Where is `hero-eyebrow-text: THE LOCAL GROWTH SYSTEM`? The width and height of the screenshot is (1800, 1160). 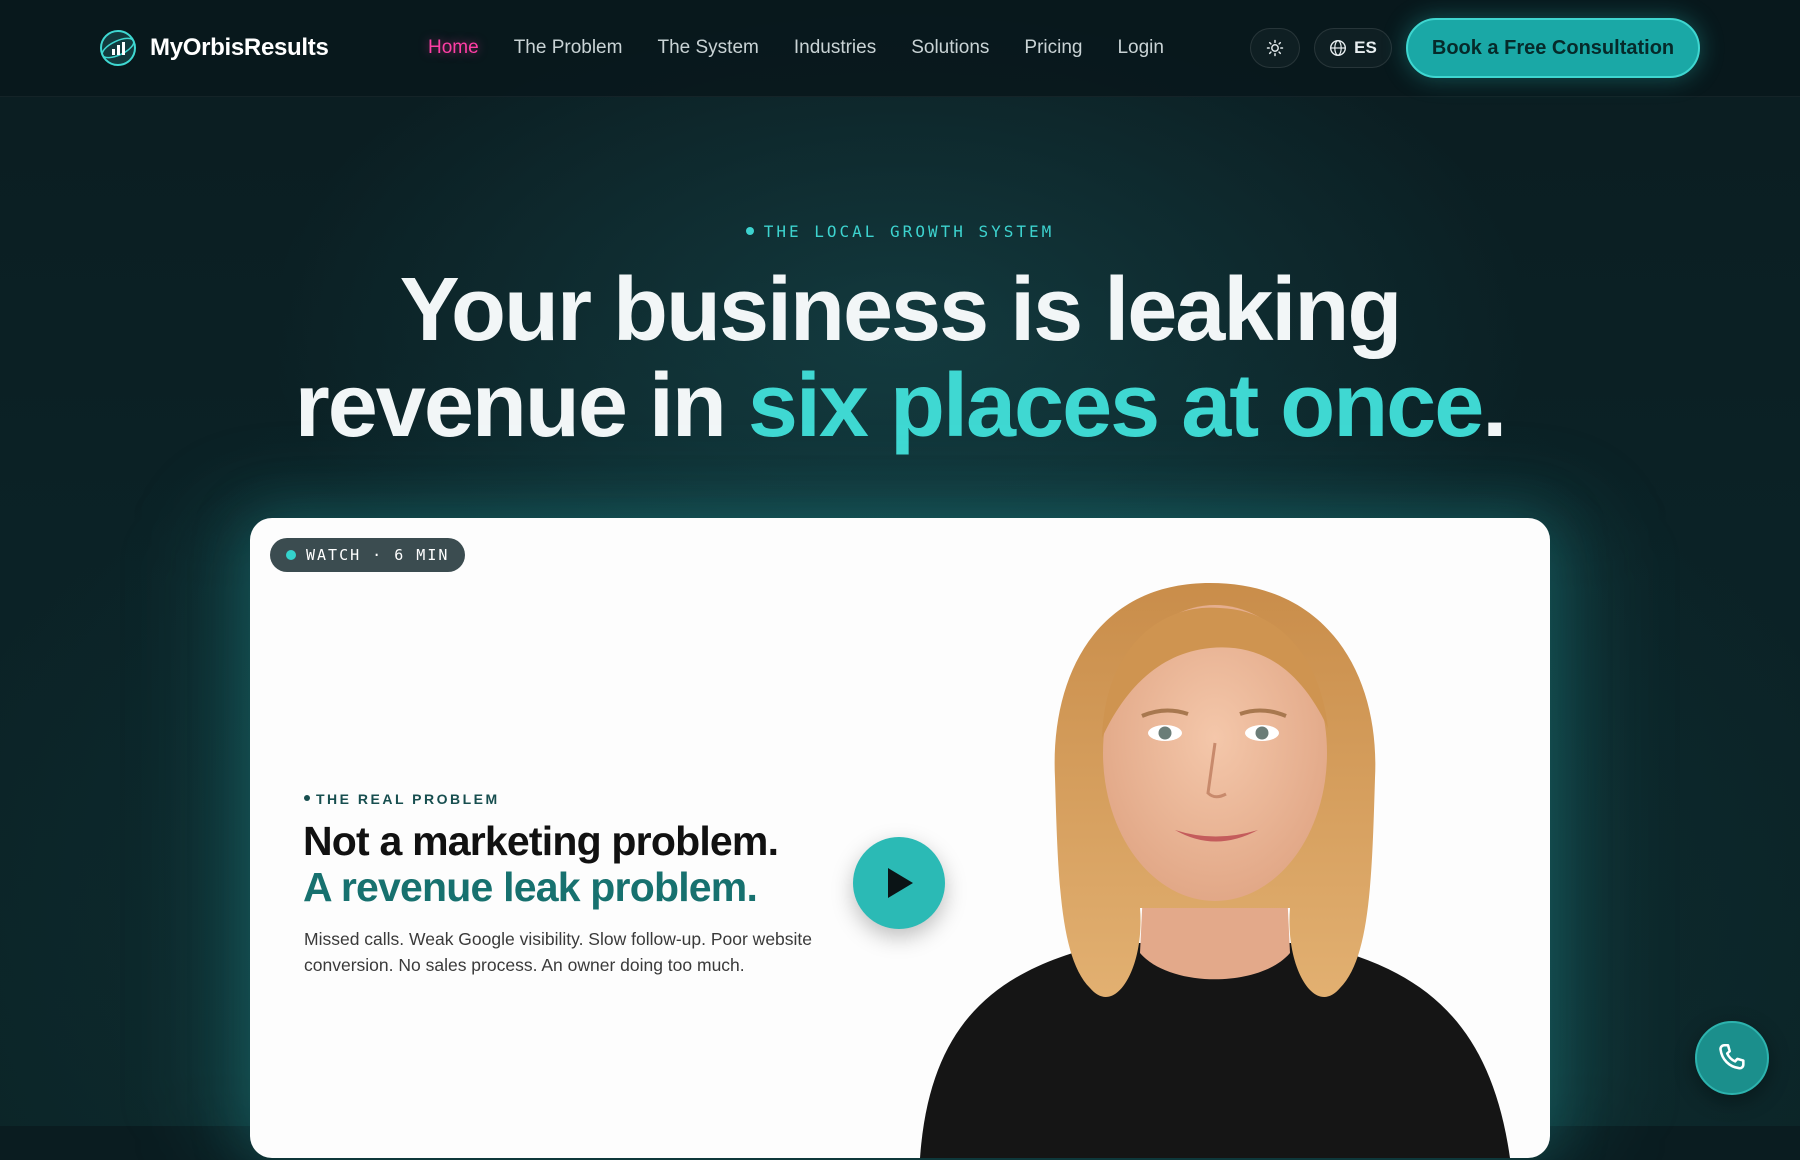 hero-eyebrow-text: THE LOCAL GROWTH SYSTEM is located at coordinates (909, 231).